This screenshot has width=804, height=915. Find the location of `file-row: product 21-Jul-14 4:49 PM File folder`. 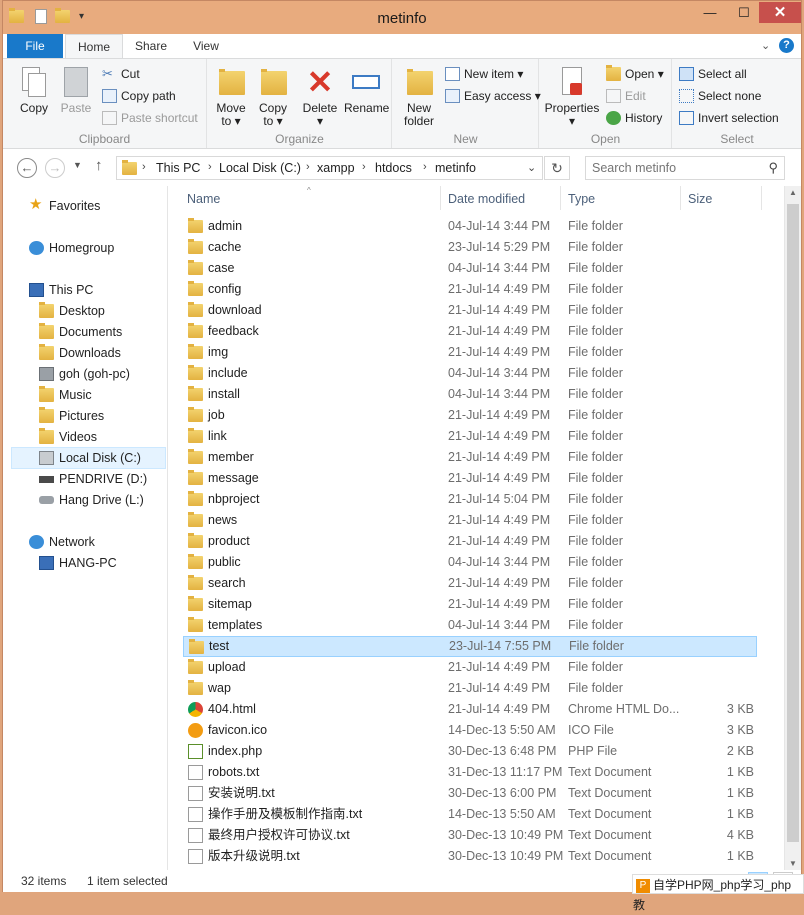

file-row: product 21-Jul-14 4:49 PM File folder is located at coordinates (470, 541).